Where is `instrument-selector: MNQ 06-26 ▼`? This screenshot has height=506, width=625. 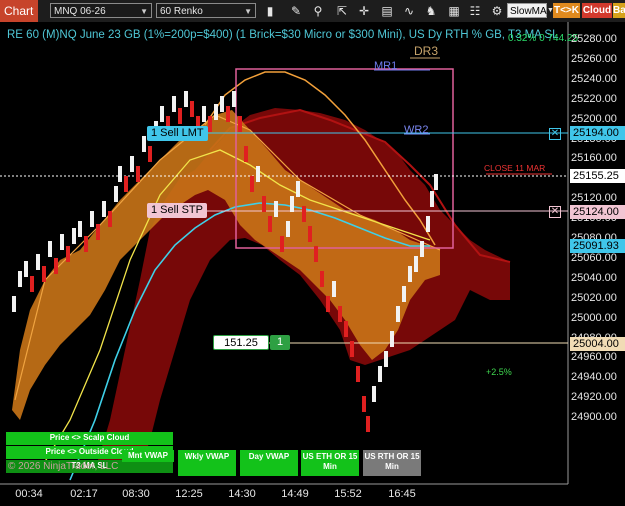
instrument-selector: MNQ 06-26 ▼ is located at coordinates (101, 10).